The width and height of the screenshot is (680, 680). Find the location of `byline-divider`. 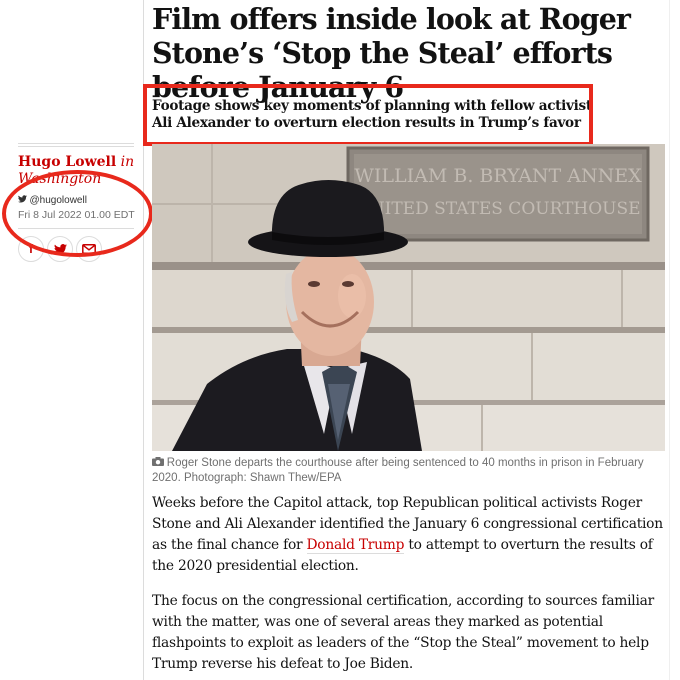

byline-divider is located at coordinates (76, 145).